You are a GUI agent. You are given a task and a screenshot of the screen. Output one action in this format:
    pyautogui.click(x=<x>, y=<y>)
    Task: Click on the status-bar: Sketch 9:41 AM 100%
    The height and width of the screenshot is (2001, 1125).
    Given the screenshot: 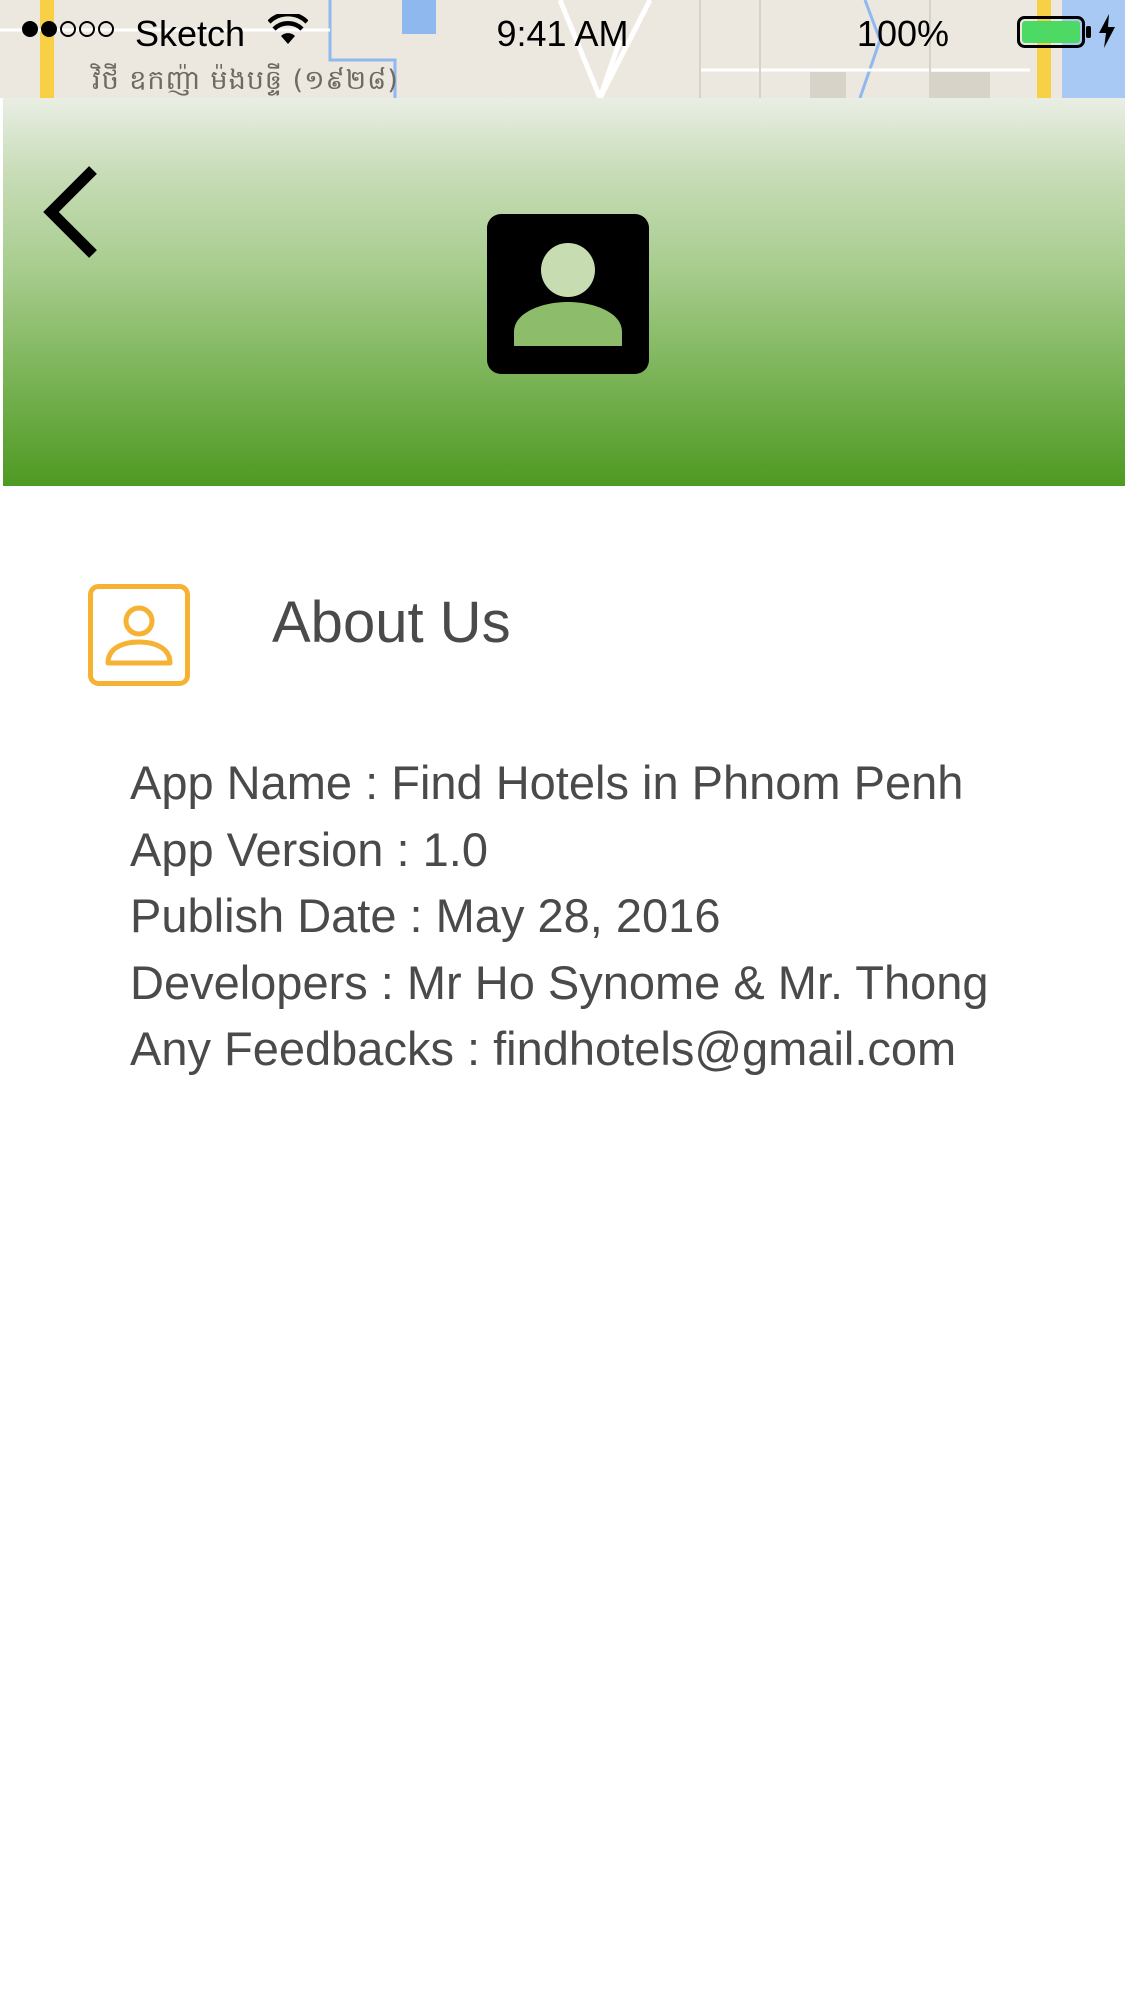 What is the action you would take?
    pyautogui.click(x=562, y=33)
    